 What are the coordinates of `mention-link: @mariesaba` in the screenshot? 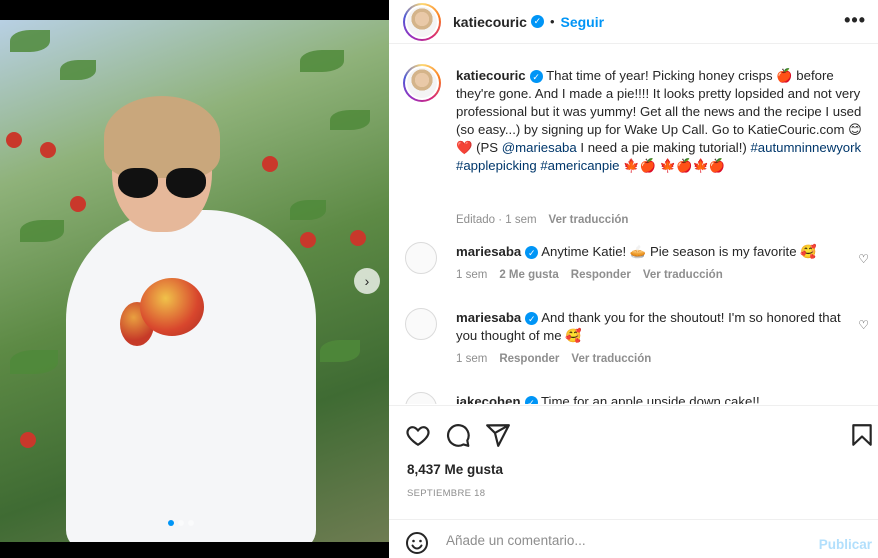 It's located at (539, 147).